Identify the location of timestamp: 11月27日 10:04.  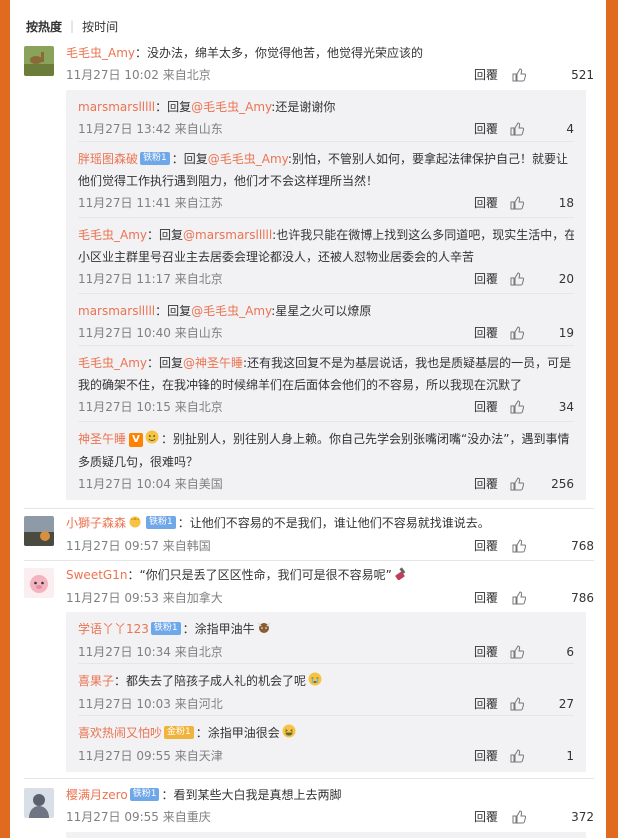
(124, 483).